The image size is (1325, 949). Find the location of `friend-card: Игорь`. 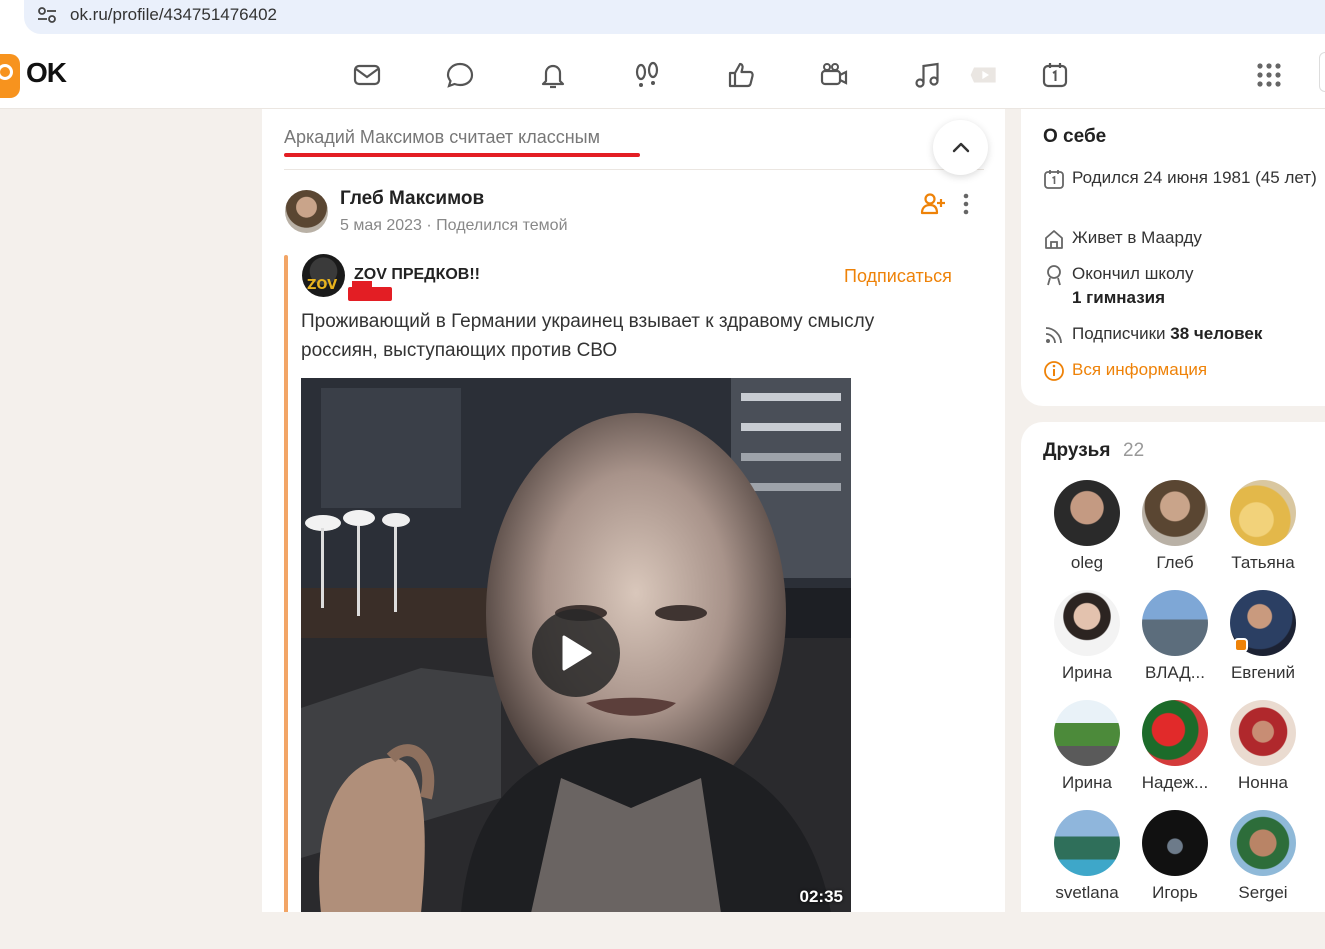

friend-card: Игорь is located at coordinates (1175, 856).